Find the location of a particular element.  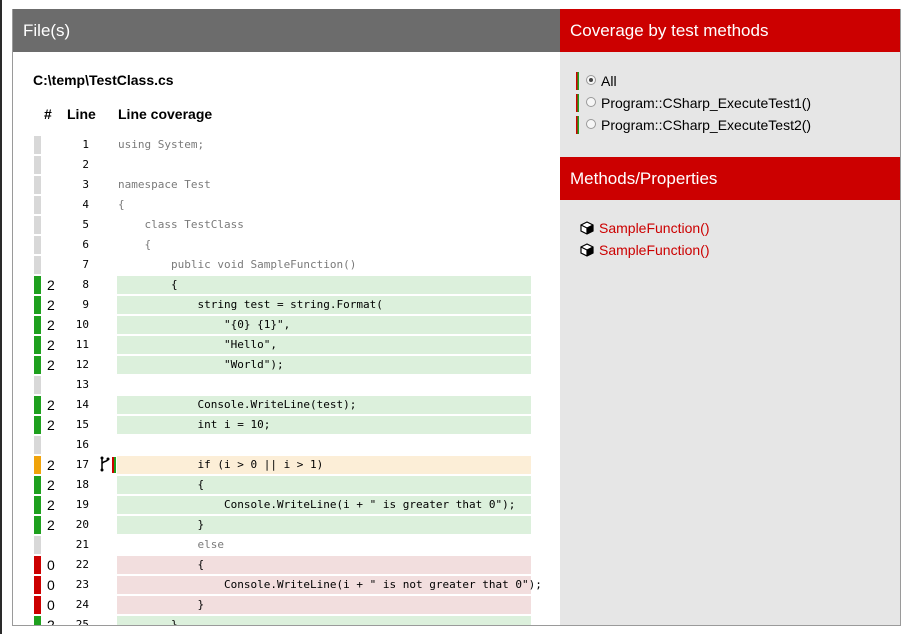

code-line: 2 17 if (i > 0 || i > 1) is located at coordinates (287, 465).